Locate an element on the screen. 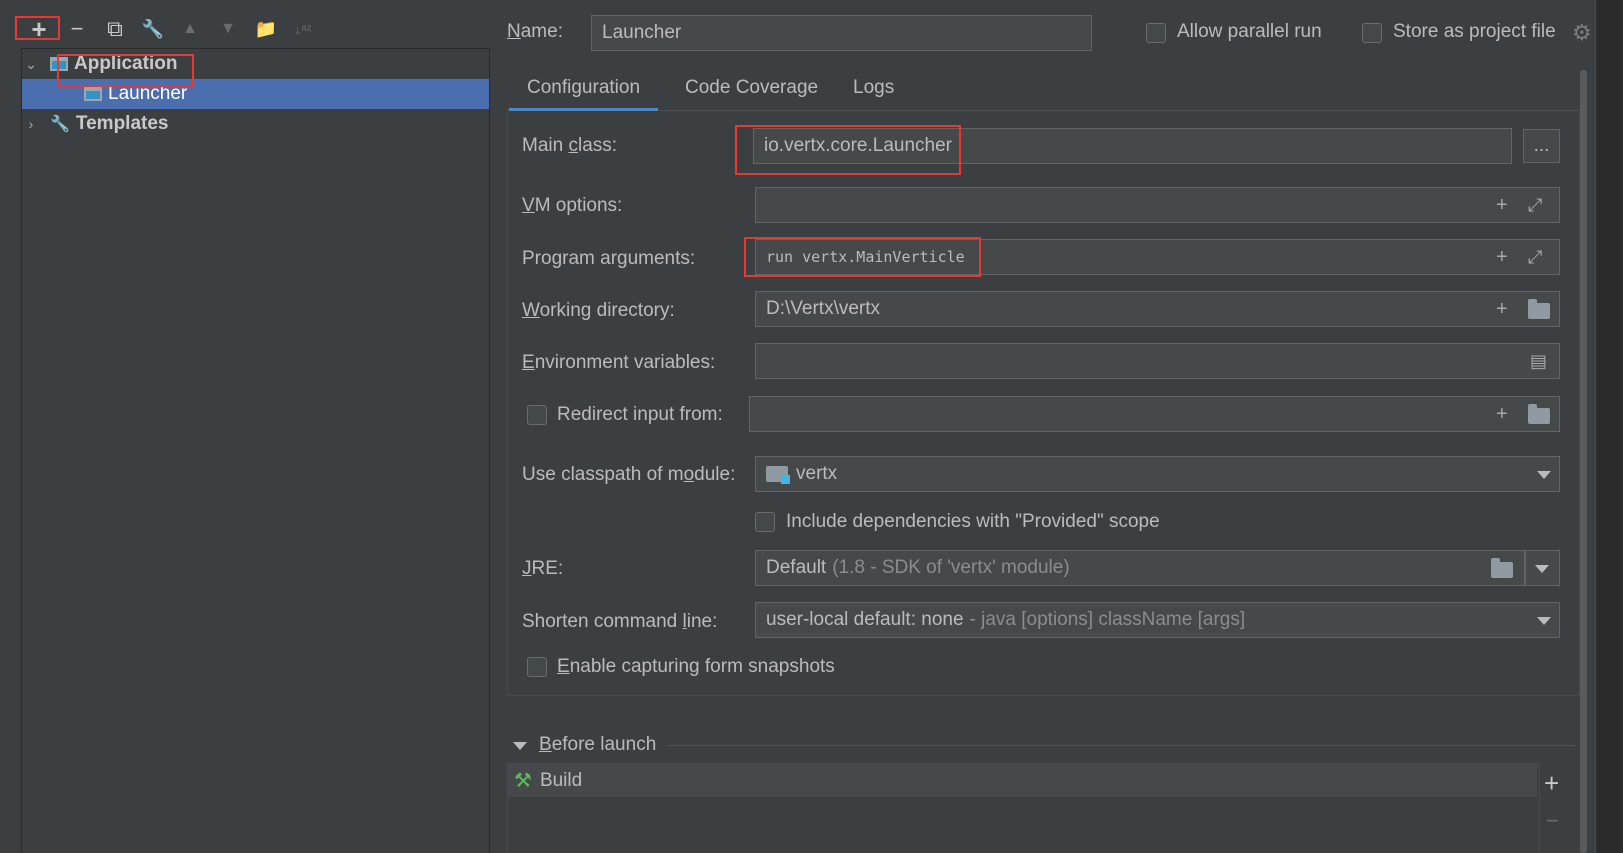 The width and height of the screenshot is (1623, 853). jre-input: Default (1.8 - SDK of 'vertx' module) is located at coordinates (1140, 568).